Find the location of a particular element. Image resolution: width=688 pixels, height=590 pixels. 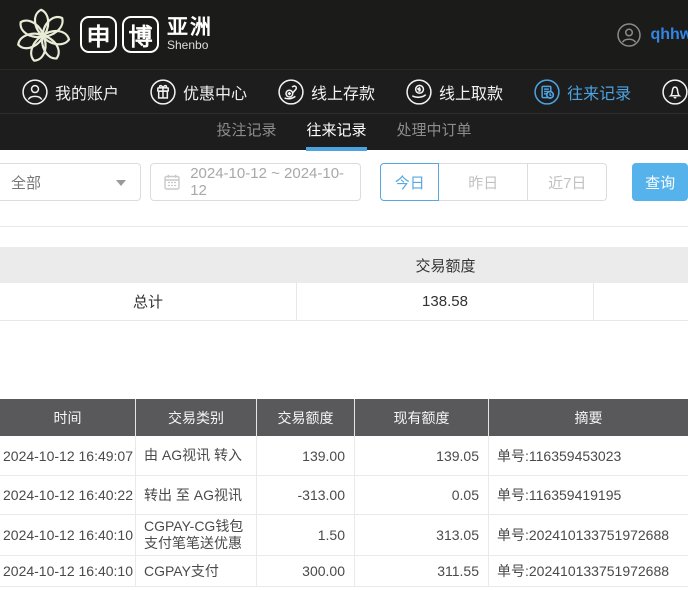

col-header-summary: 摘要 is located at coordinates (588, 417).